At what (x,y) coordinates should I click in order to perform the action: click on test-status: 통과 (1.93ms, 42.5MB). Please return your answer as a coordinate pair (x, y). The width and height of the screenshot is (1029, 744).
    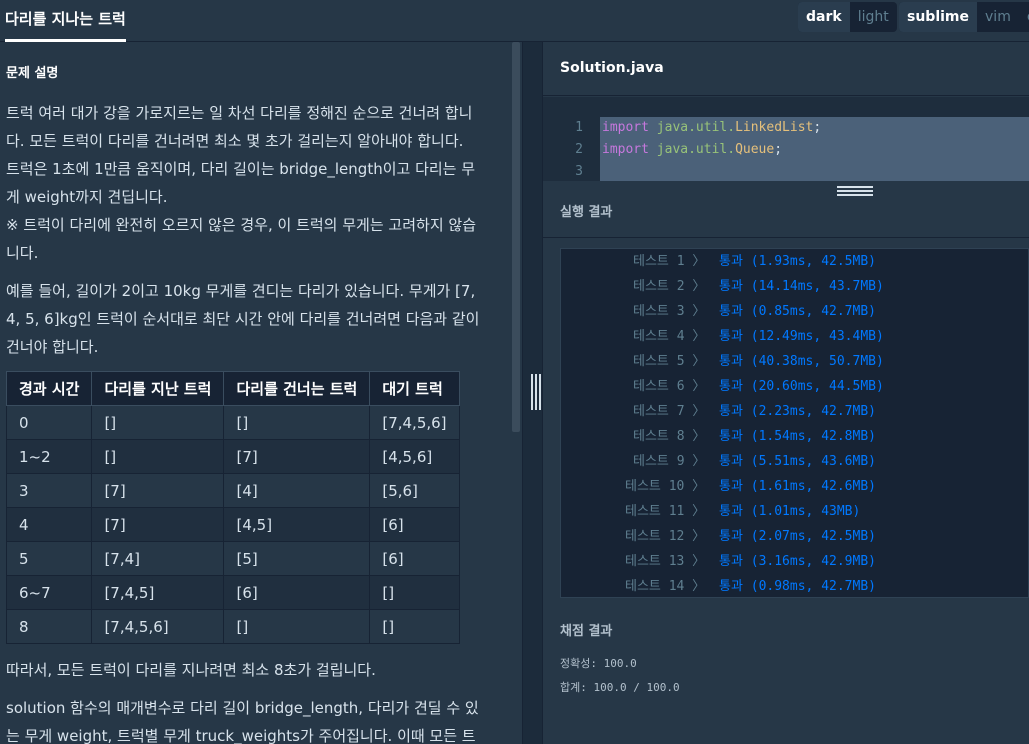
    Looking at the image, I should click on (797, 261).